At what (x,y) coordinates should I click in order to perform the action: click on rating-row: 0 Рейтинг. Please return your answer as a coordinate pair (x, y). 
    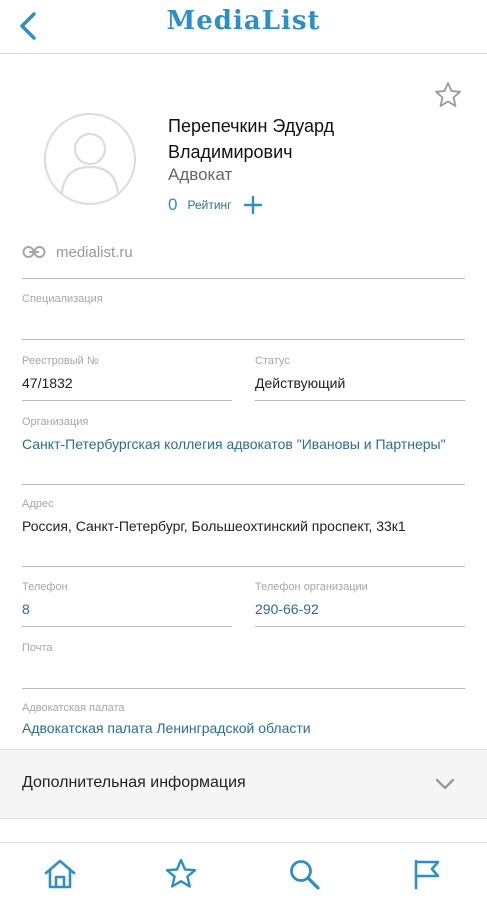
    Looking at the image, I should click on (216, 205).